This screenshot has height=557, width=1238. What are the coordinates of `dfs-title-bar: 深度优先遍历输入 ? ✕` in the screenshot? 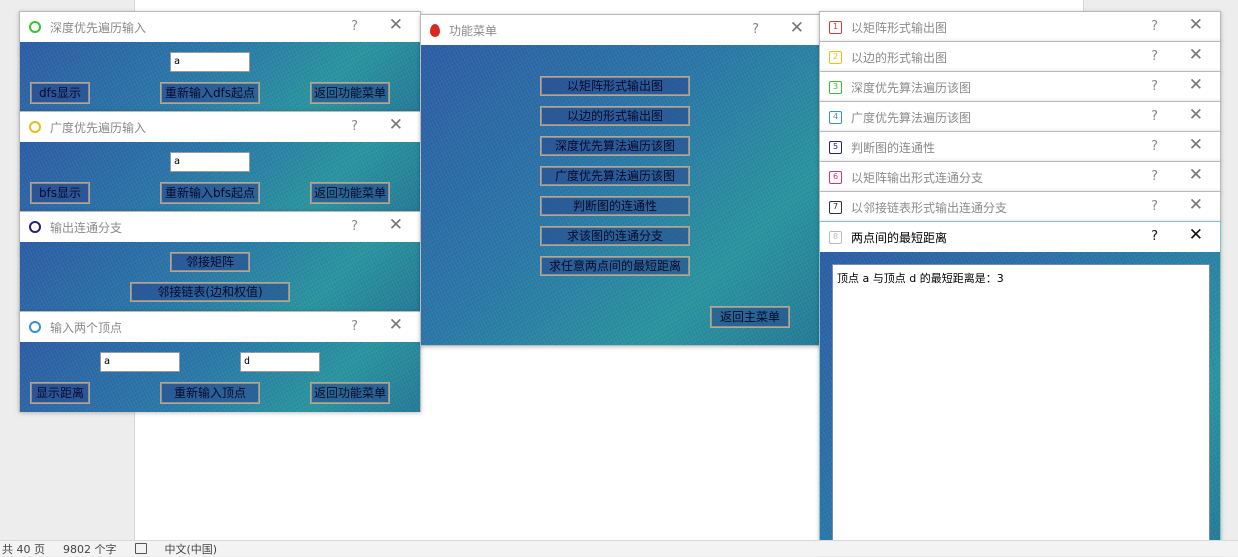 It's located at (220, 27).